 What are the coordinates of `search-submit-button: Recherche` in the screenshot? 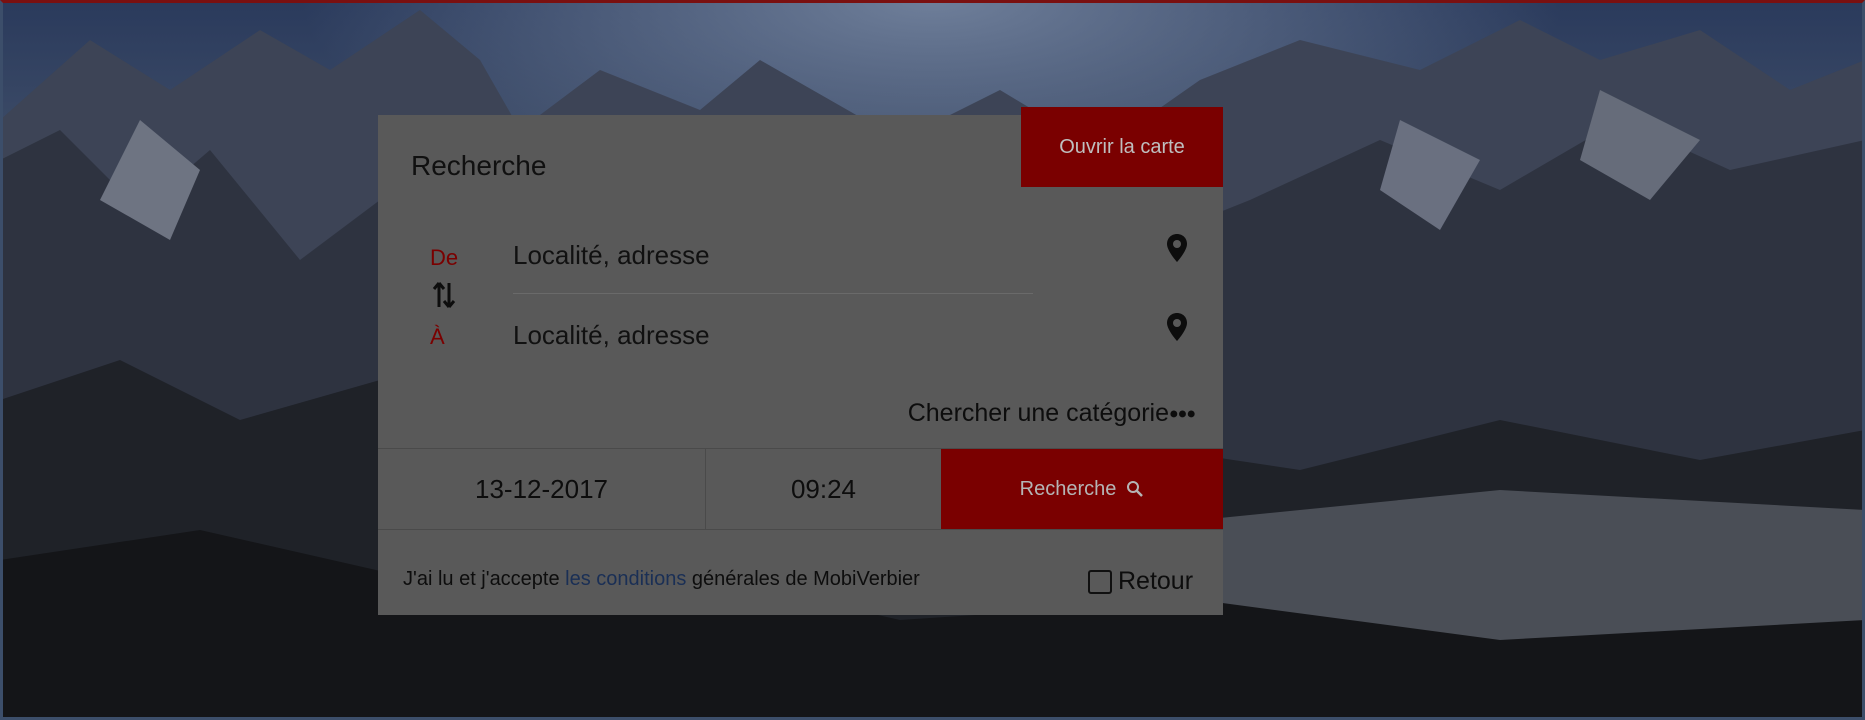 It's located at (1082, 489).